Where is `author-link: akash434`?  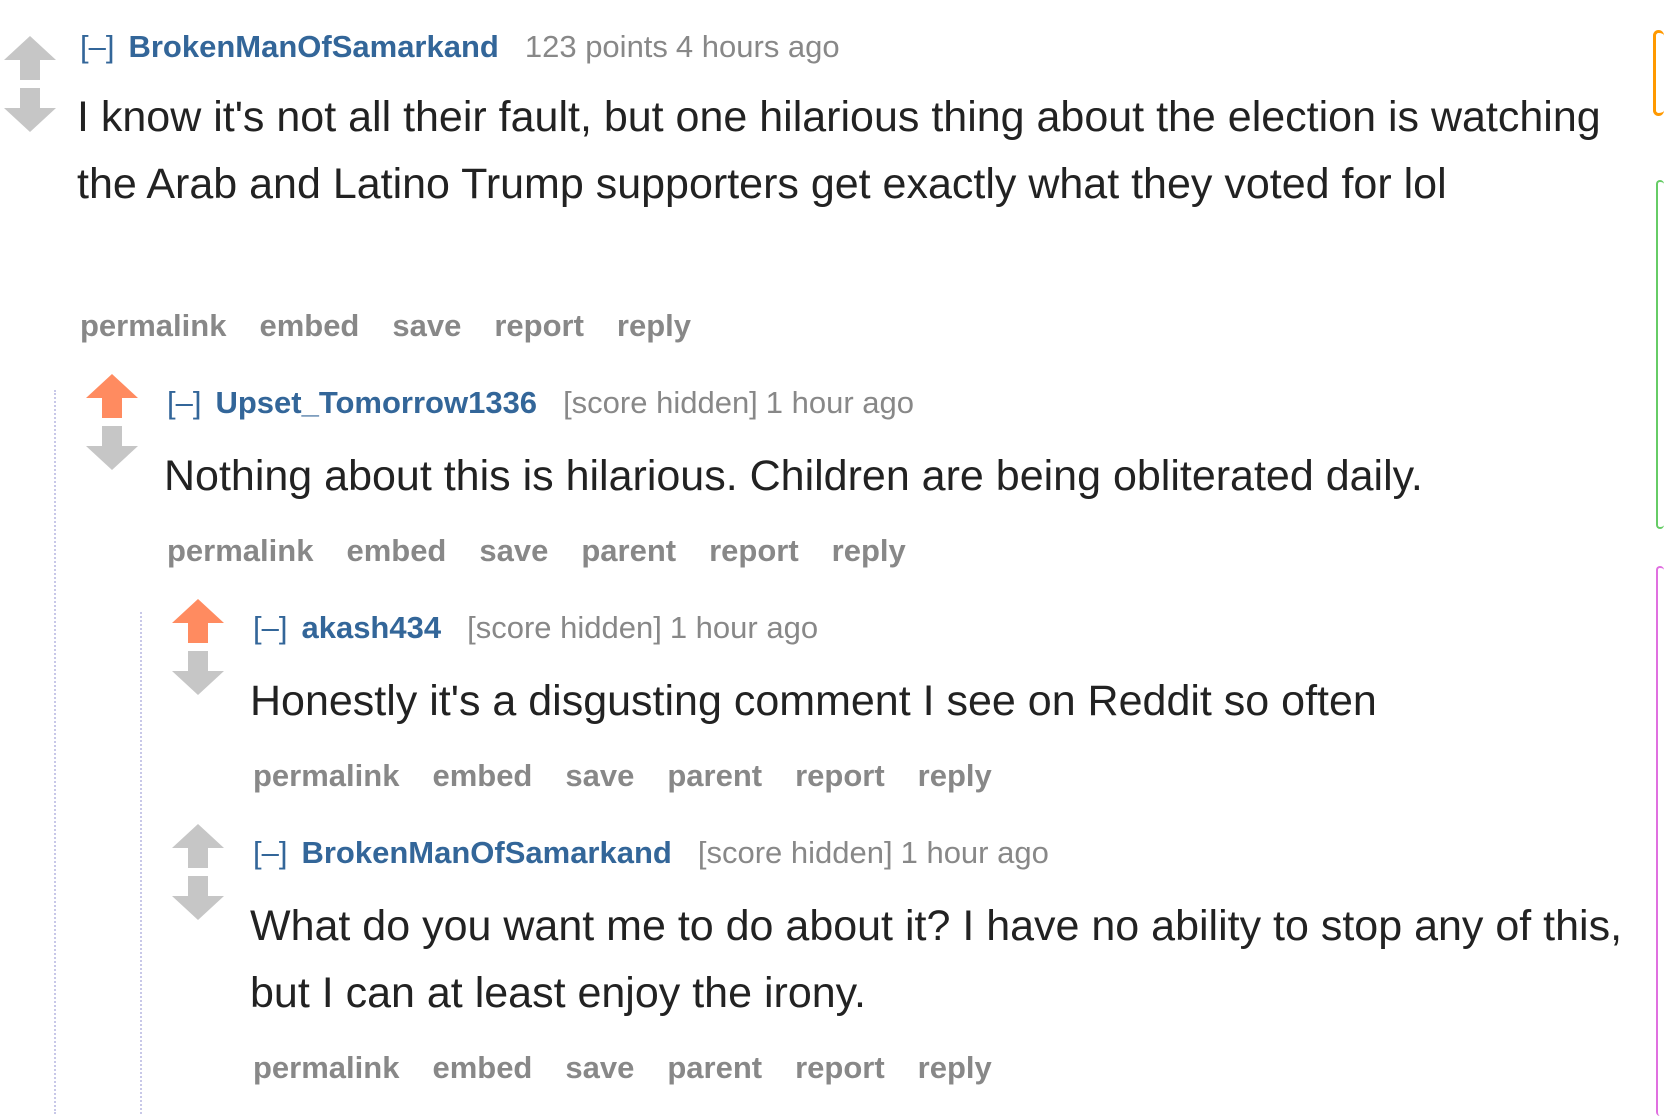 author-link: akash434 is located at coordinates (371, 627).